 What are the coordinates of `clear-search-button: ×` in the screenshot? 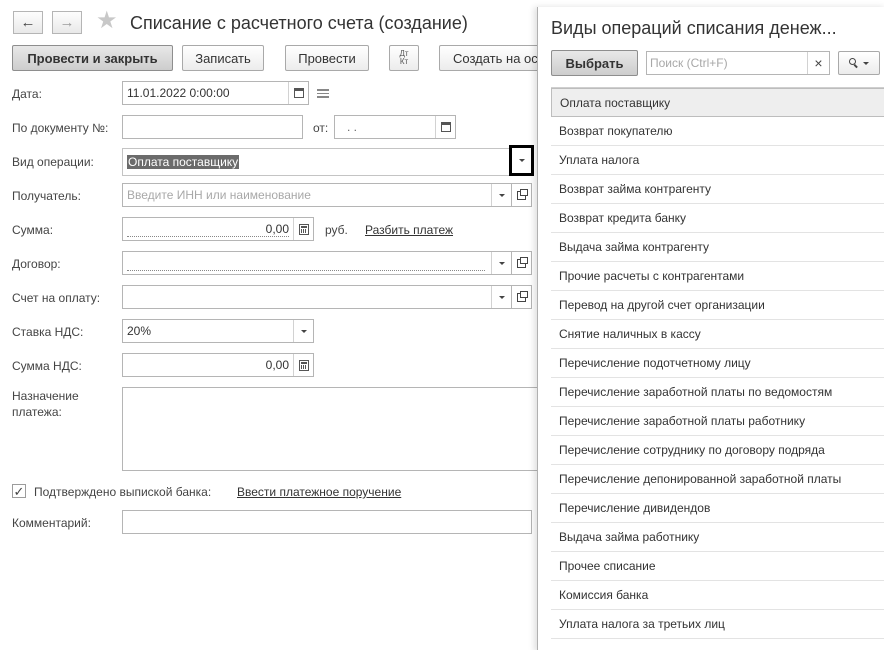 It's located at (818, 63).